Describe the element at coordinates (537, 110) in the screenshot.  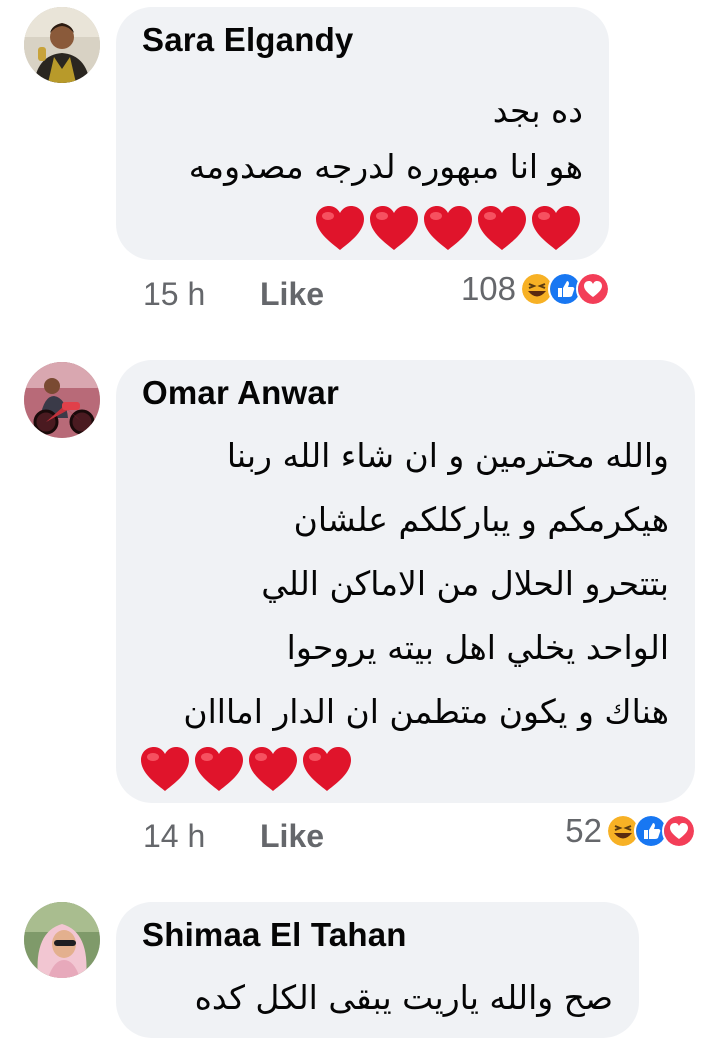
I see `comment-text-line: ده بجد` at that location.